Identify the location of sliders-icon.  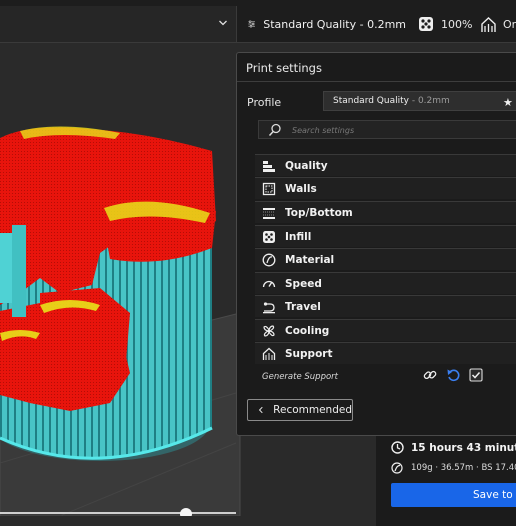
(251, 24).